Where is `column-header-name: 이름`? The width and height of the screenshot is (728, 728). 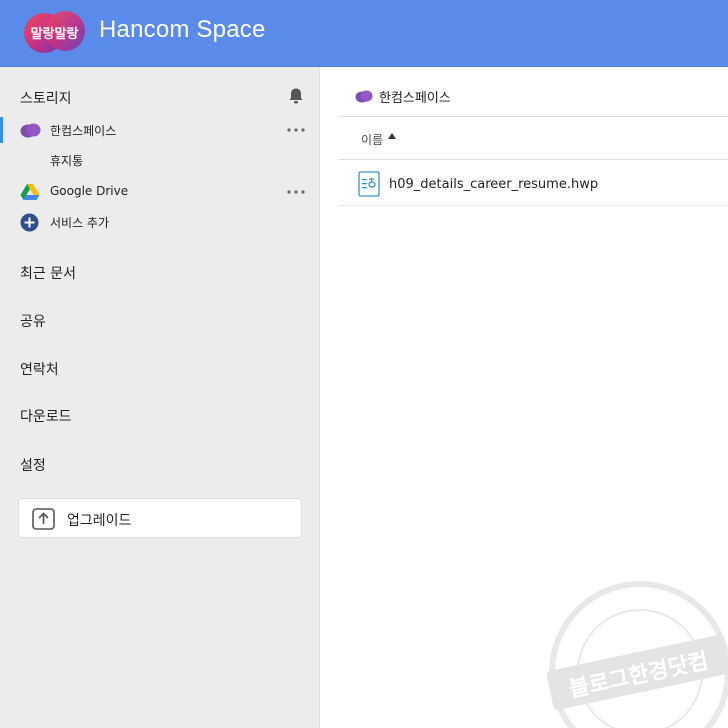
column-header-name: 이름 is located at coordinates (372, 139).